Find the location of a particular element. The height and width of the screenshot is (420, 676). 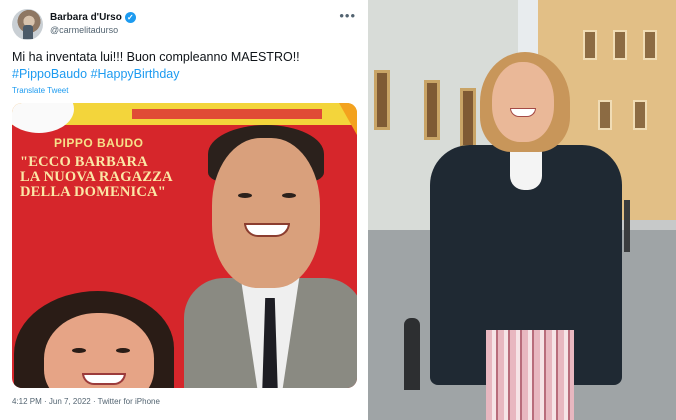

photo-tshirt is located at coordinates (526, 170).